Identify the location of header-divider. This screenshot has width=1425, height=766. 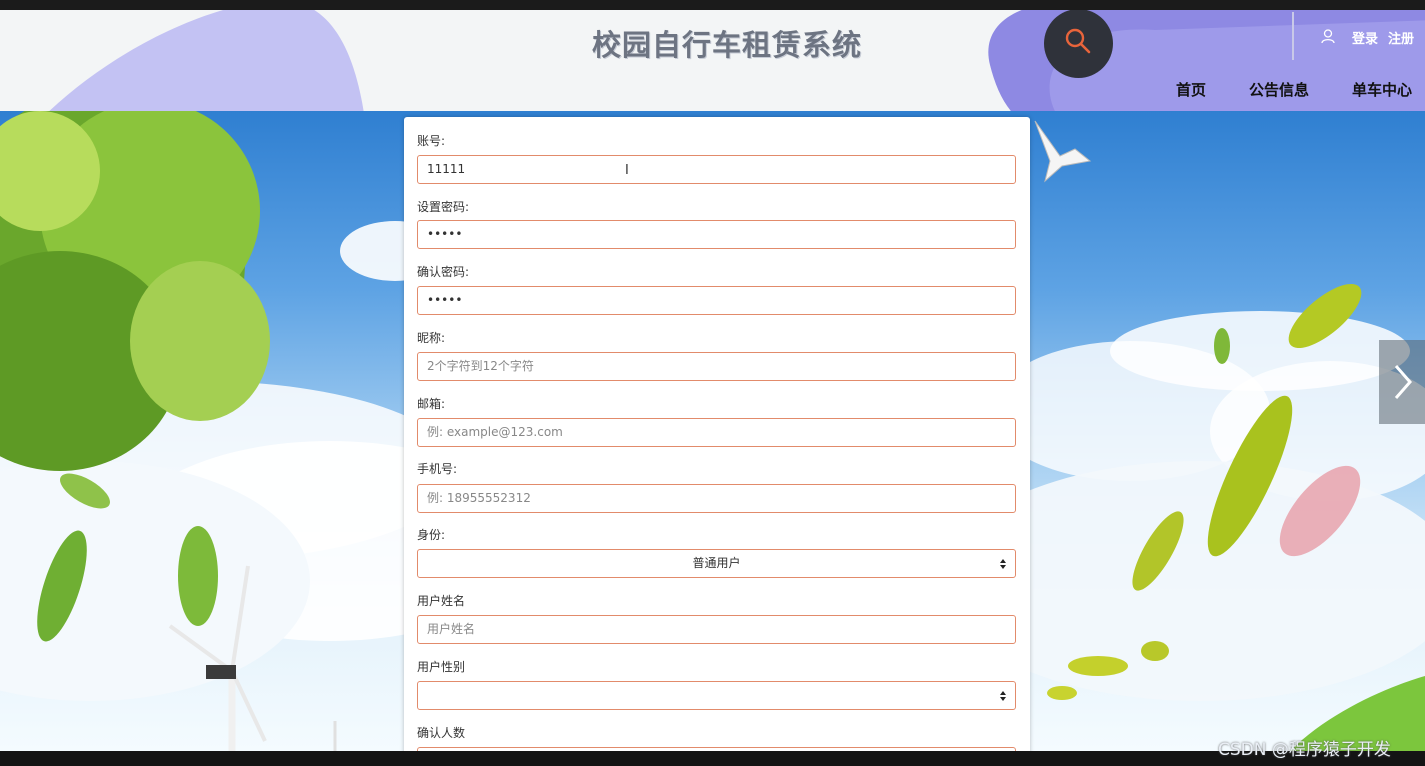
(1293, 36).